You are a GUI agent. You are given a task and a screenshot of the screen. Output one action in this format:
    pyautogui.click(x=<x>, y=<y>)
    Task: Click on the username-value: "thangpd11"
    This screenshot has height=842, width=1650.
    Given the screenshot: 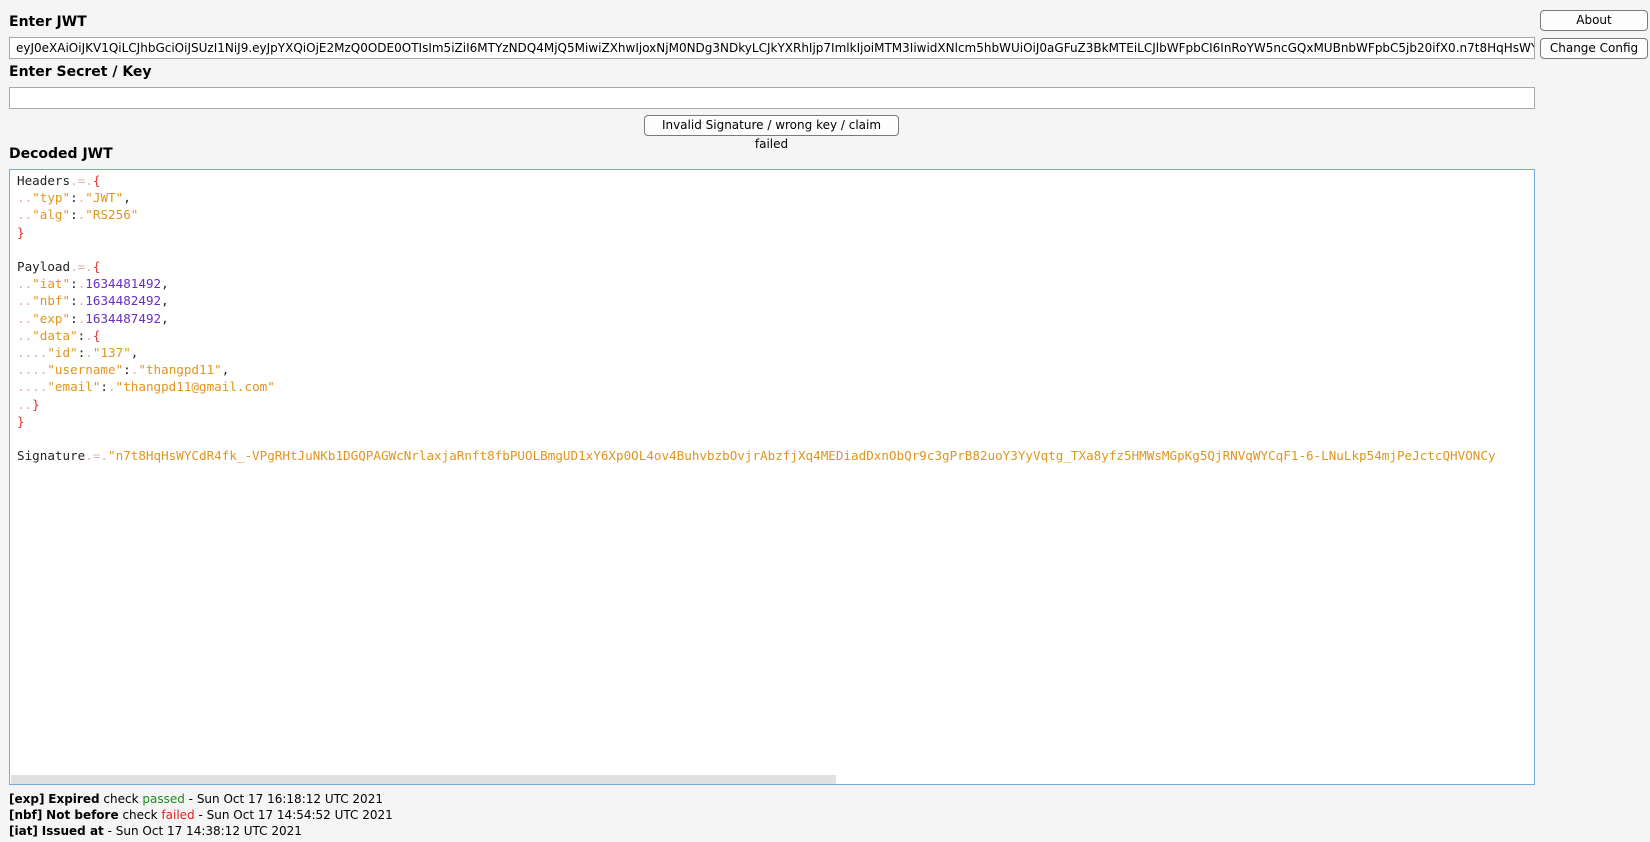 What is the action you would take?
    pyautogui.click(x=180, y=370)
    